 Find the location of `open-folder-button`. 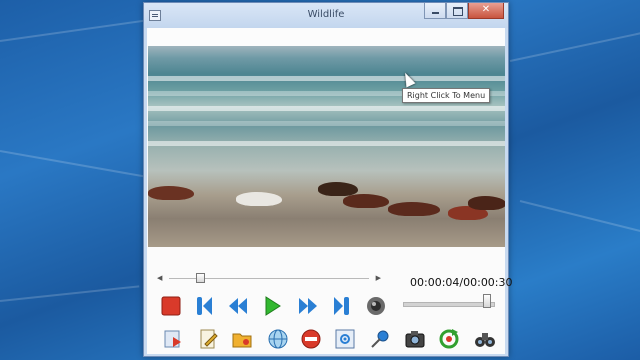

open-folder-button is located at coordinates (242, 339).